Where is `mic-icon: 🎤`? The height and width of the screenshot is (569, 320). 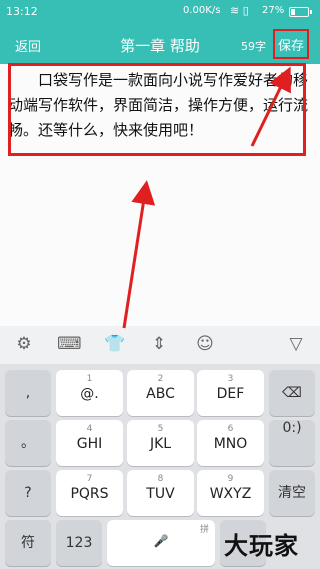 mic-icon: 🎤 is located at coordinates (161, 541).